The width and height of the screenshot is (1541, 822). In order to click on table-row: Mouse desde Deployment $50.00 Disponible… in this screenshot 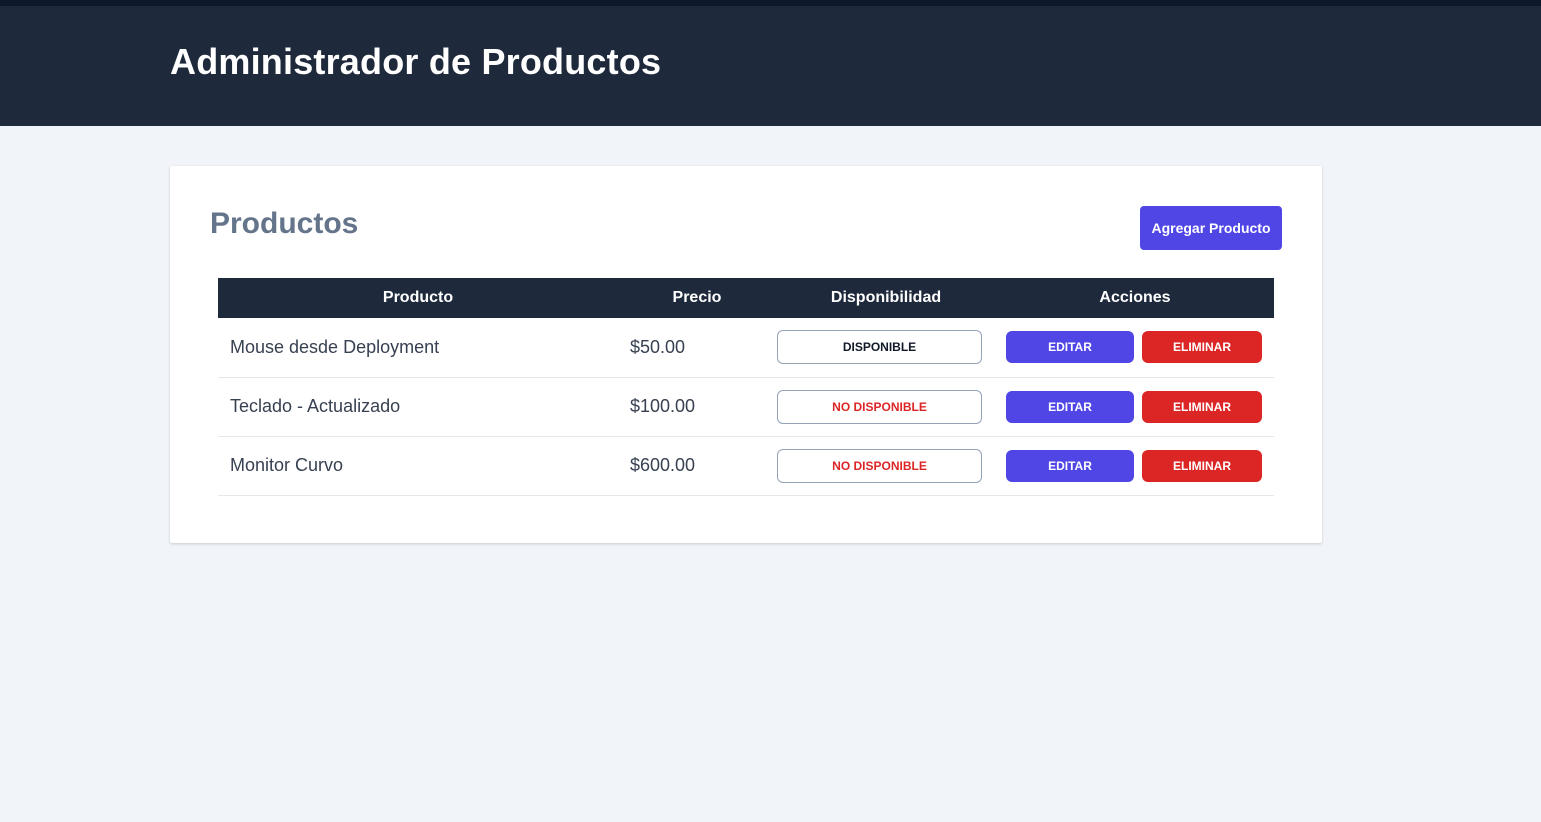, I will do `click(746, 347)`.